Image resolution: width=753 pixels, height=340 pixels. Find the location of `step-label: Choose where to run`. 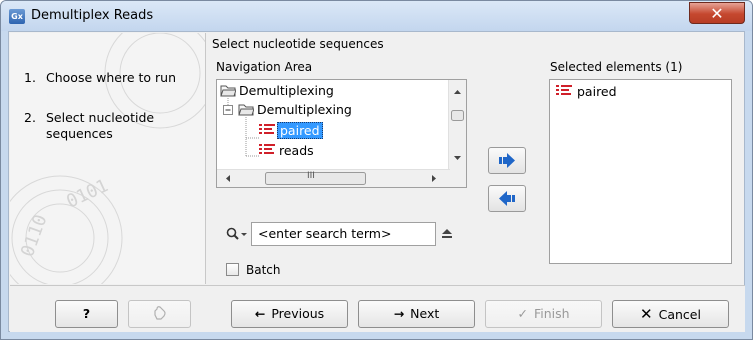

step-label: Choose where to run is located at coordinates (111, 77).